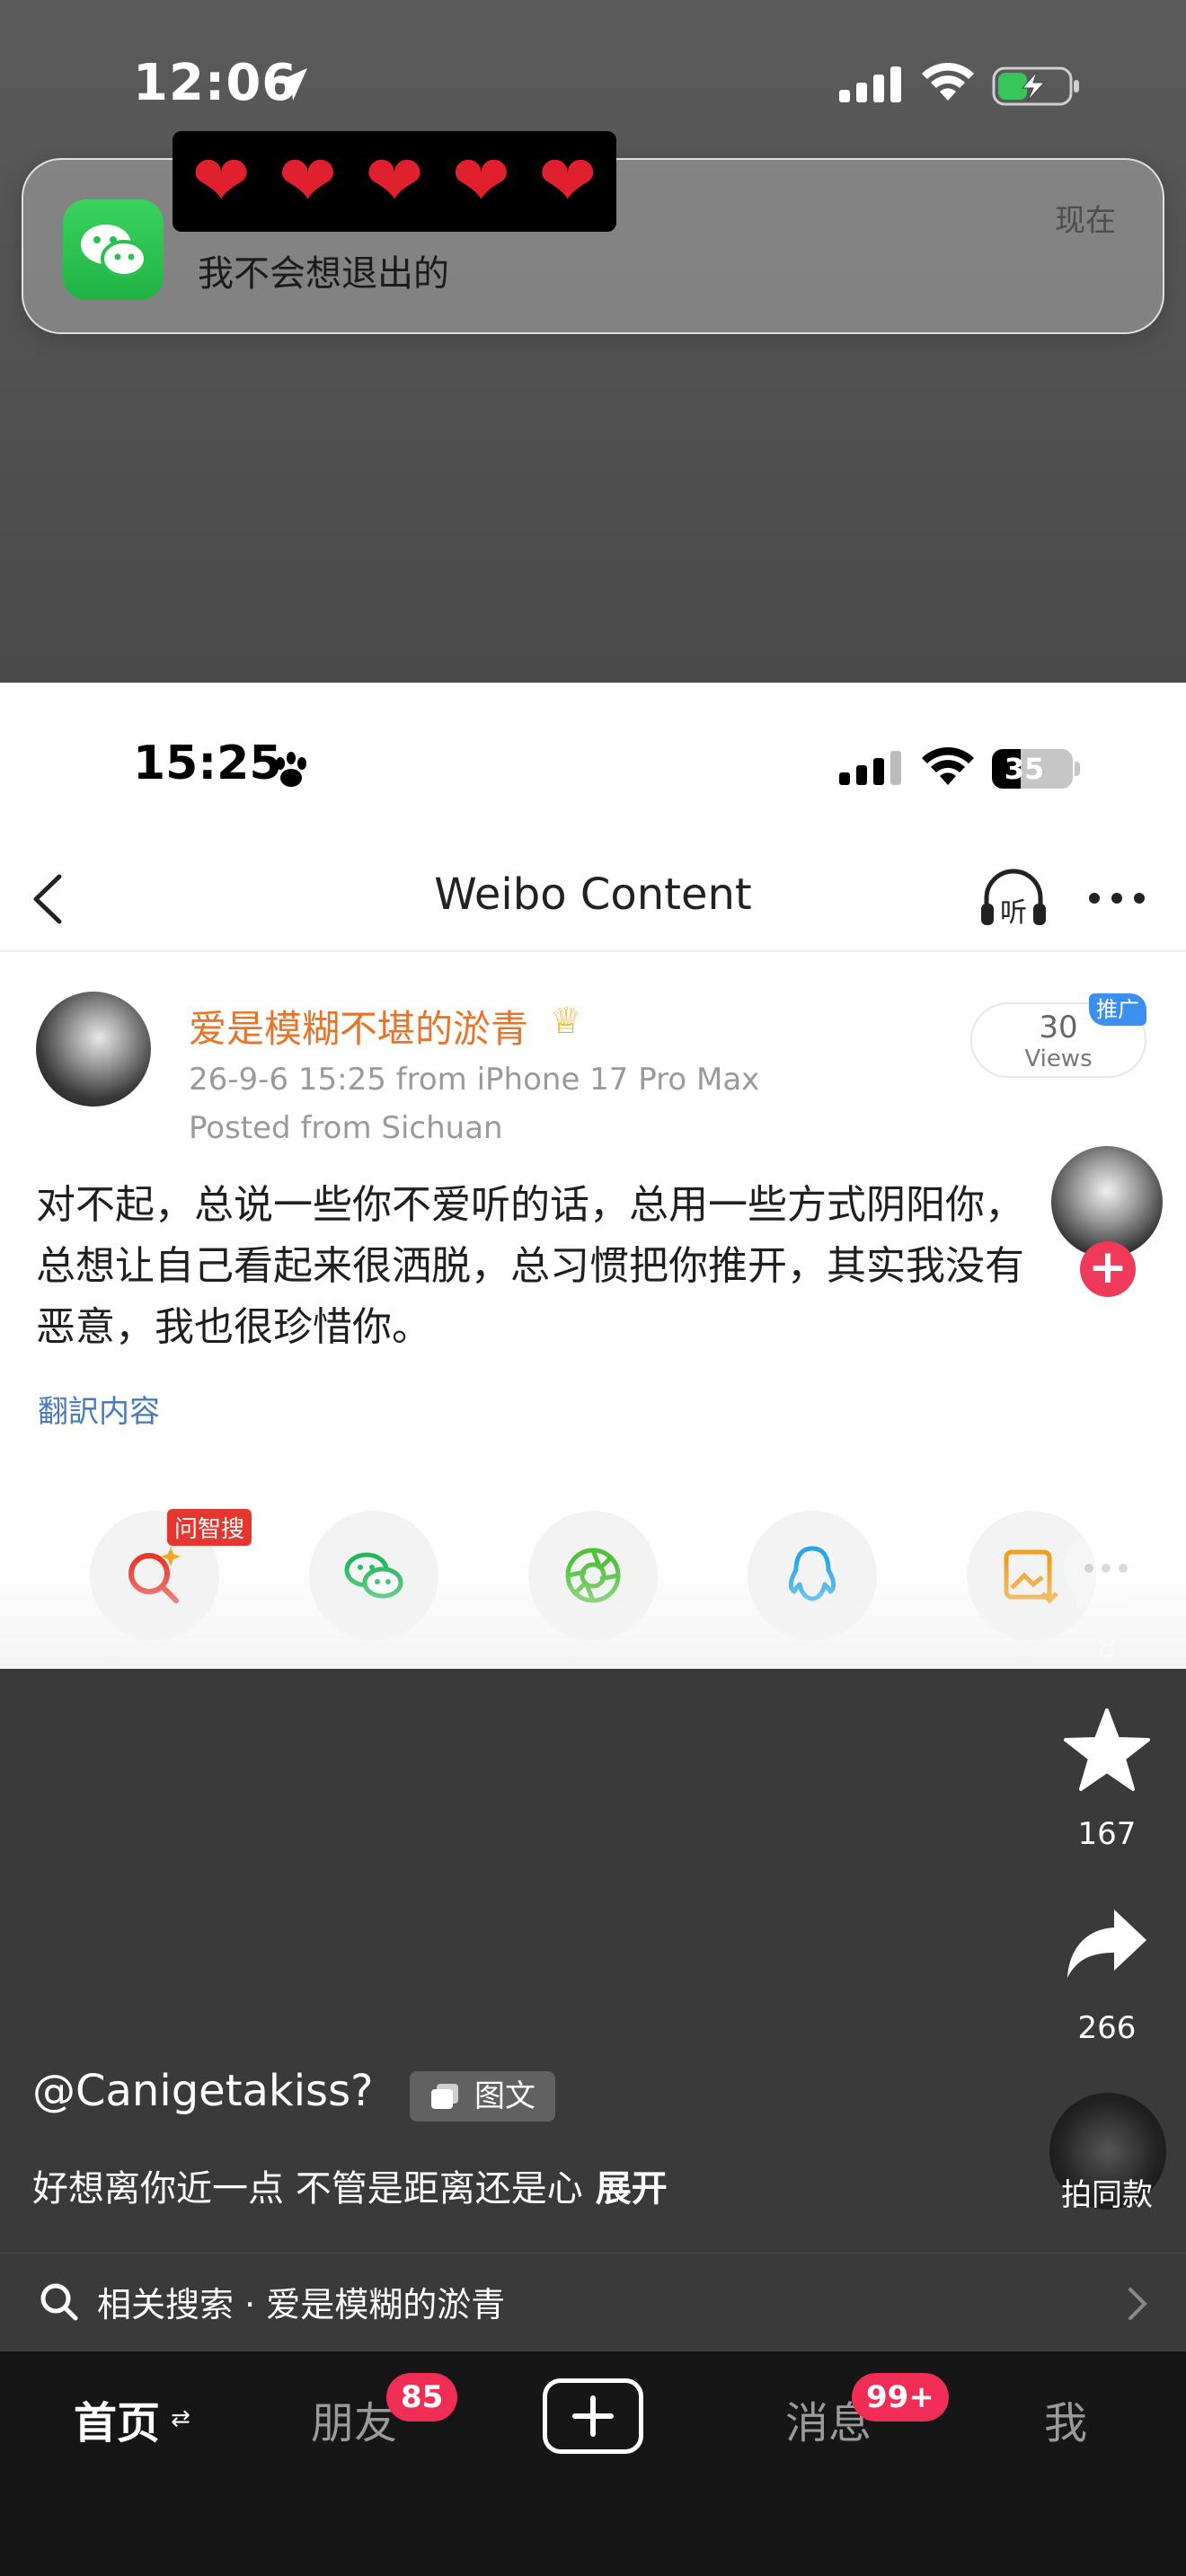 The width and height of the screenshot is (1186, 2576). What do you see at coordinates (1107, 1945) in the screenshot?
I see `share-arrow-icon` at bounding box center [1107, 1945].